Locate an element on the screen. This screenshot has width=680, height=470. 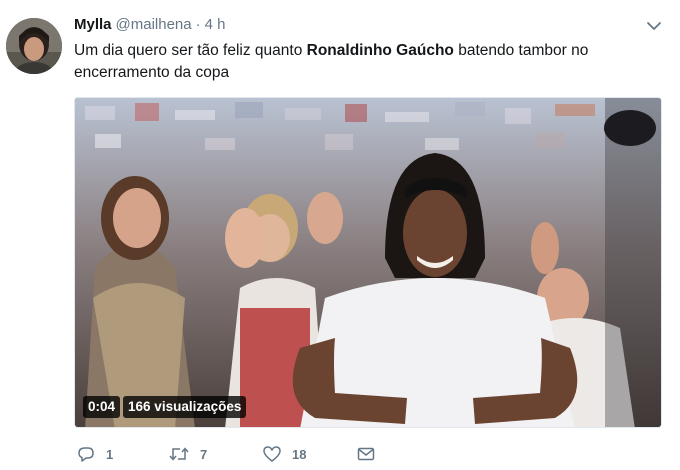
envelope-icon is located at coordinates (366, 454).